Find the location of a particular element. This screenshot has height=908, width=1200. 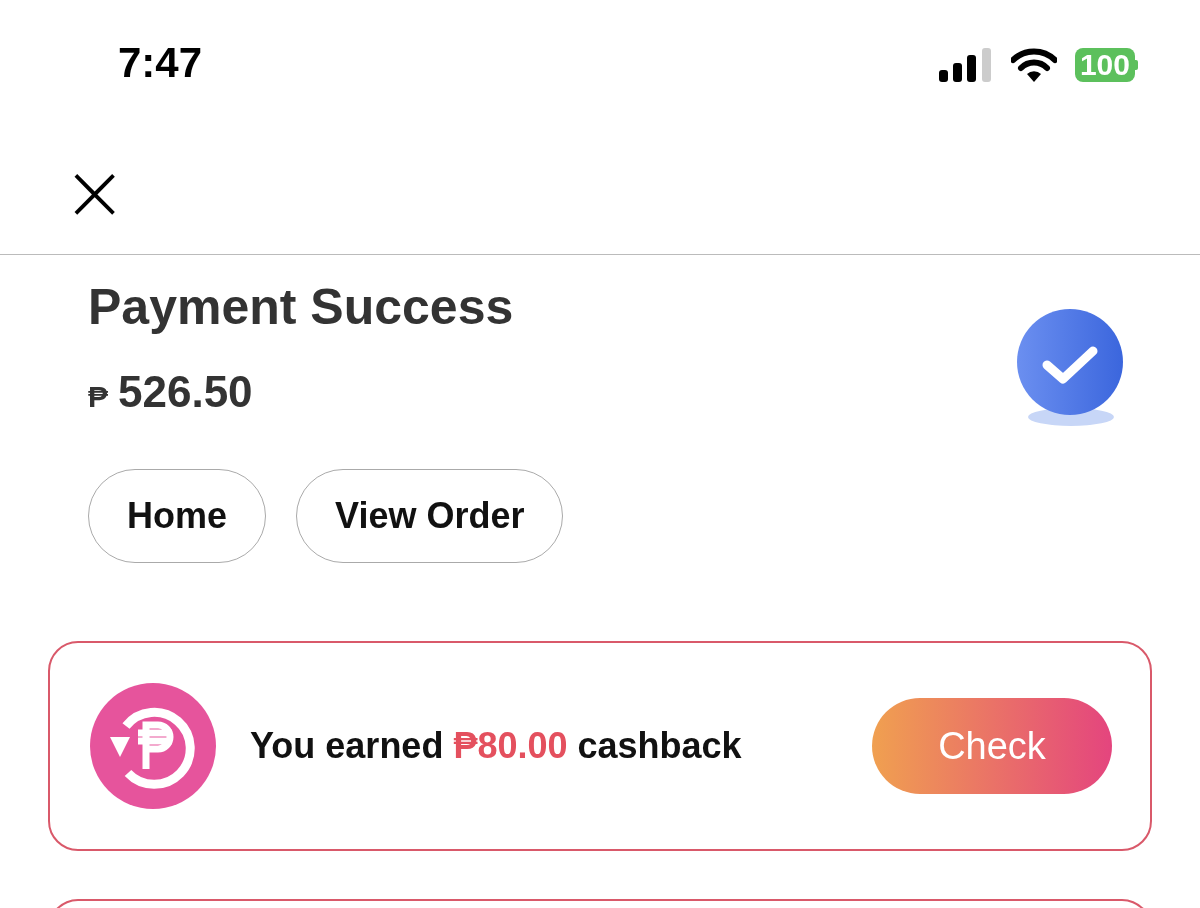

page-title: Payment Success is located at coordinates (301, 307).